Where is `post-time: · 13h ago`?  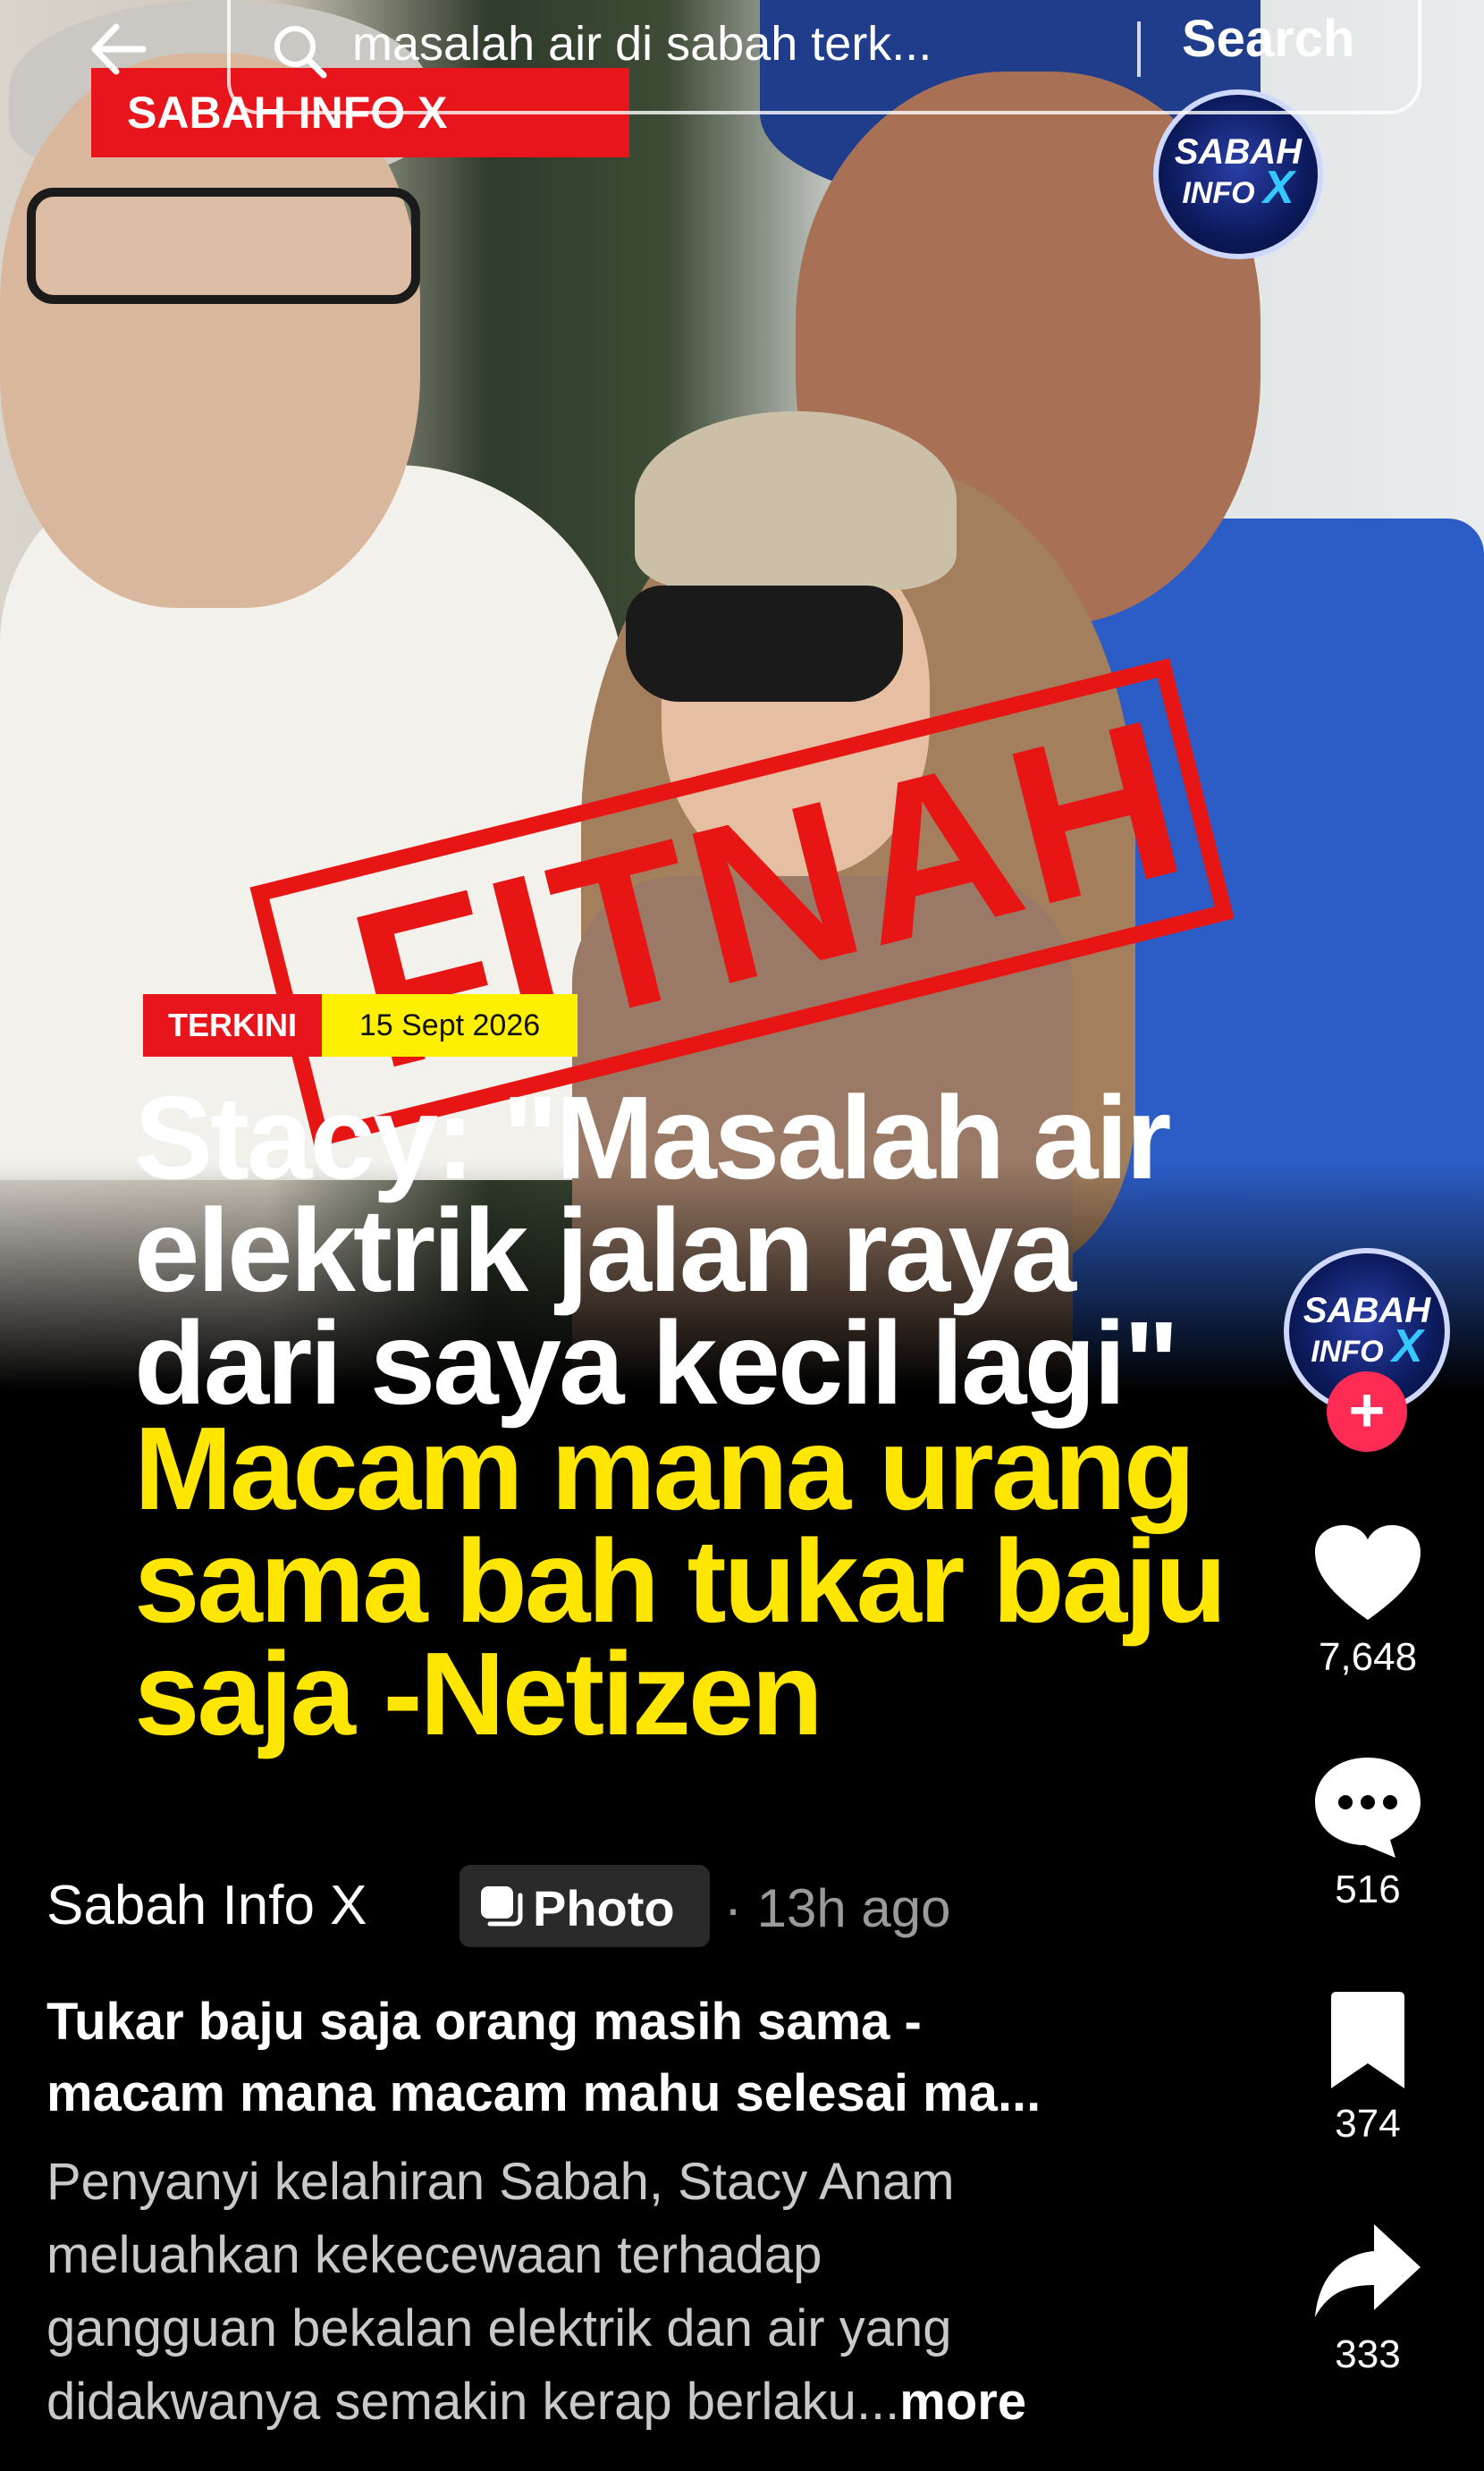 post-time: · 13h ago is located at coordinates (837, 1908).